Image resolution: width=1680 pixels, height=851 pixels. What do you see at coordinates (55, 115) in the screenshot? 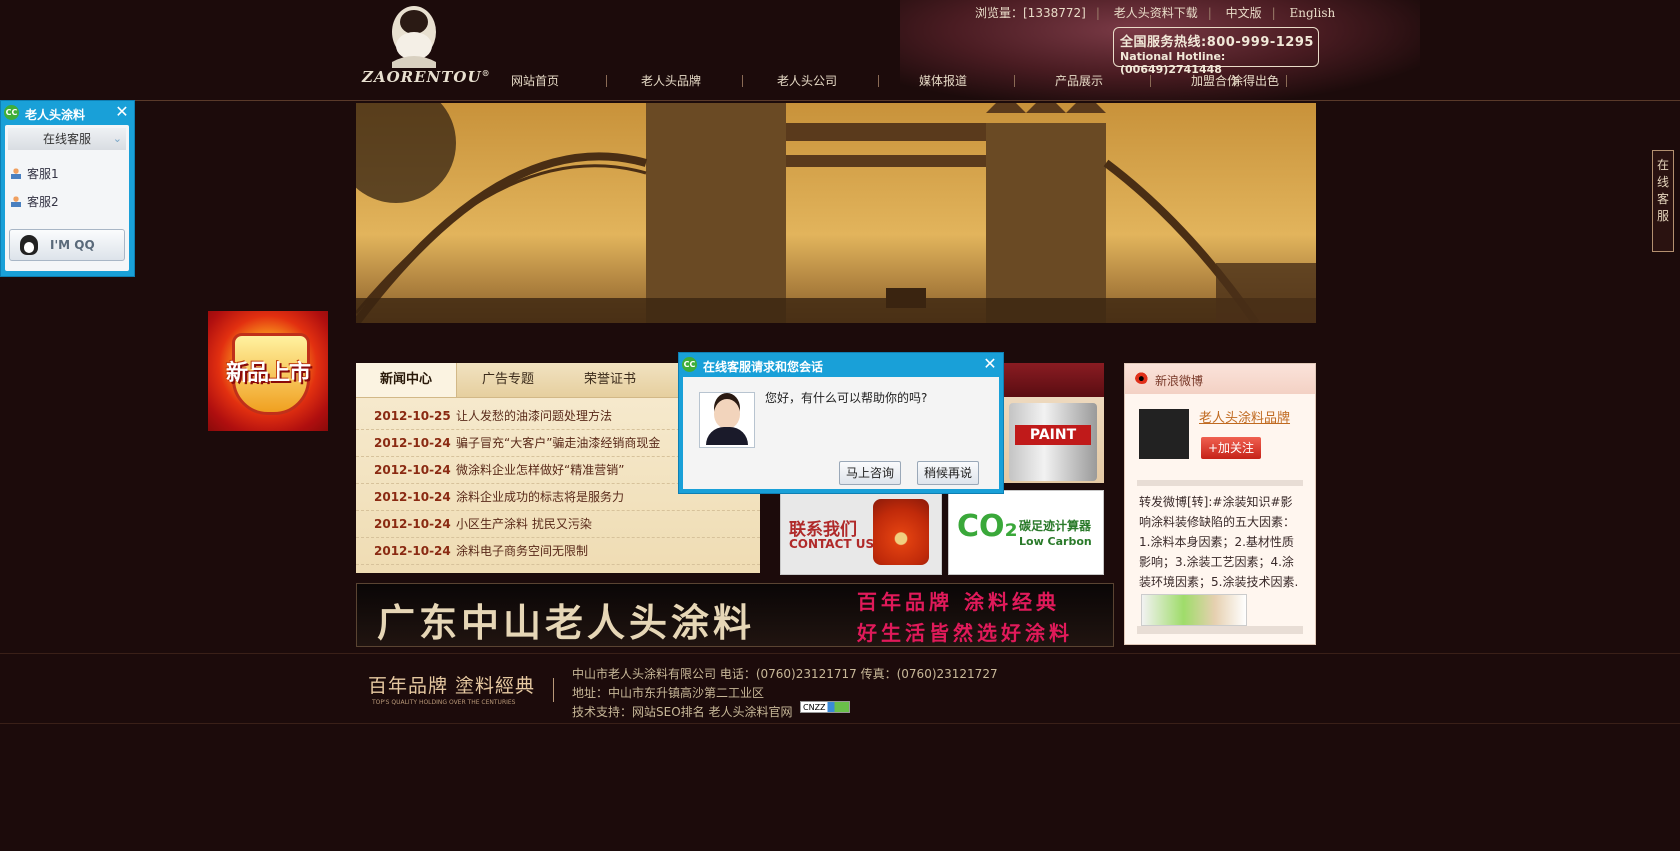
I see `qq-panel-title: 老人头涂料` at bounding box center [55, 115].